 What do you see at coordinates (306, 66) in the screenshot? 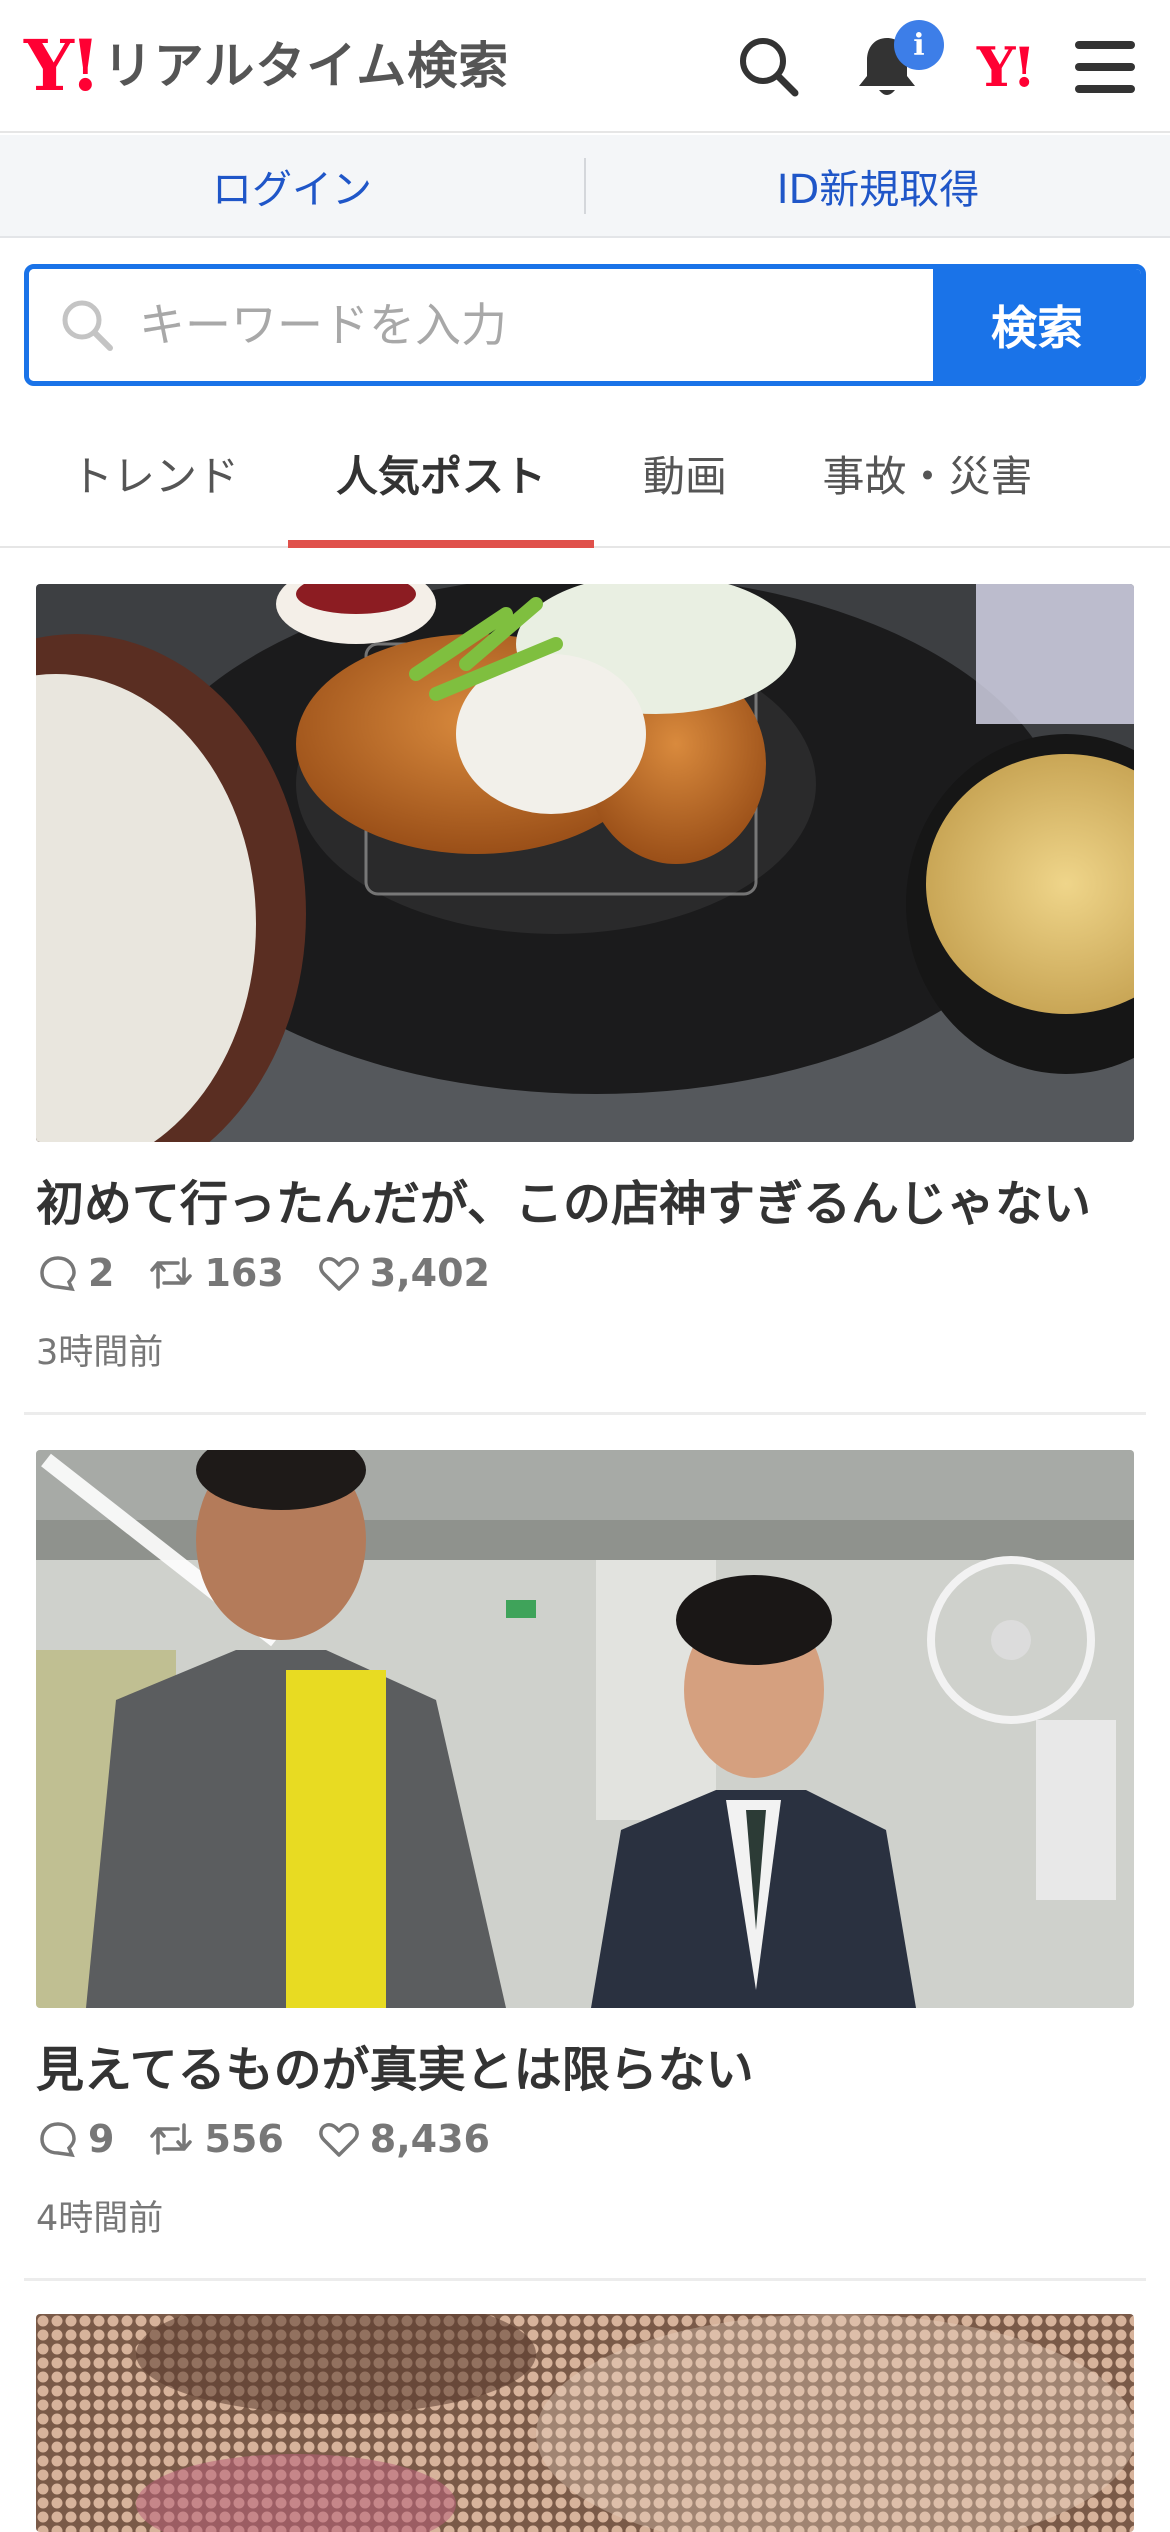
I see `logo-title: リアルタイム検索` at bounding box center [306, 66].